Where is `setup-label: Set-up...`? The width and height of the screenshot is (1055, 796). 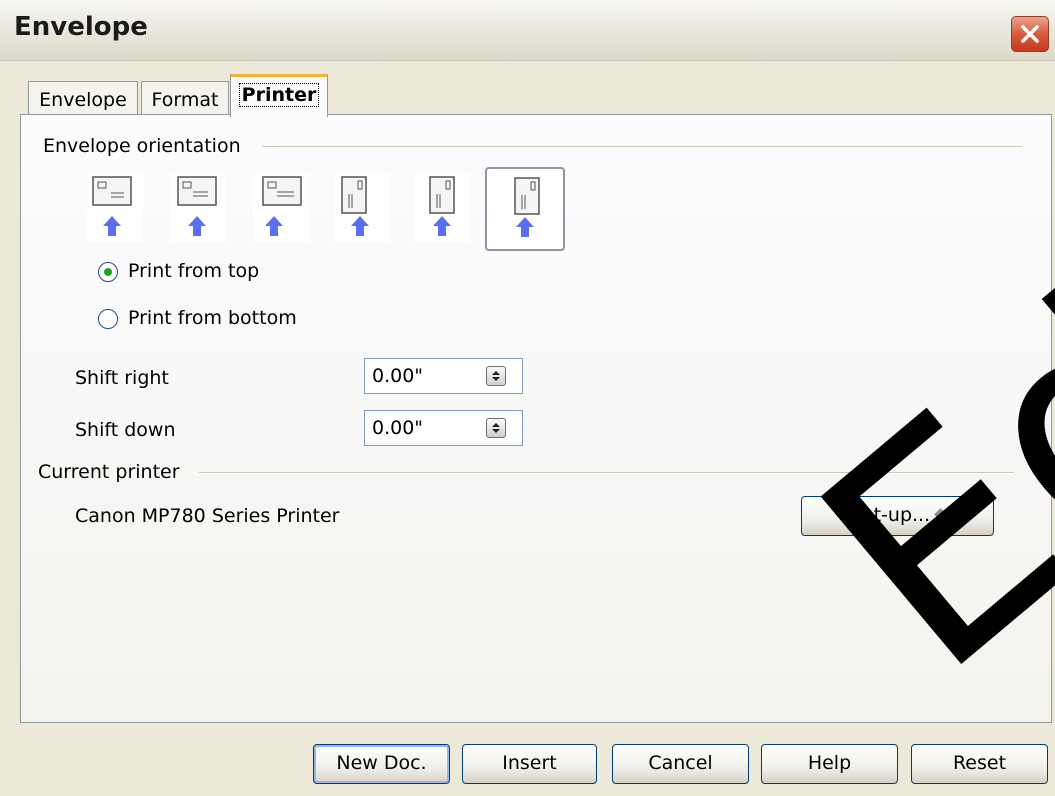 setup-label: Set-up... is located at coordinates (890, 515).